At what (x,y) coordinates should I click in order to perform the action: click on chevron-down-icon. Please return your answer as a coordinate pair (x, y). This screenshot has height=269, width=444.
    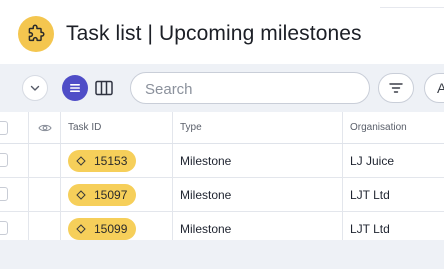
    Looking at the image, I should click on (35, 88).